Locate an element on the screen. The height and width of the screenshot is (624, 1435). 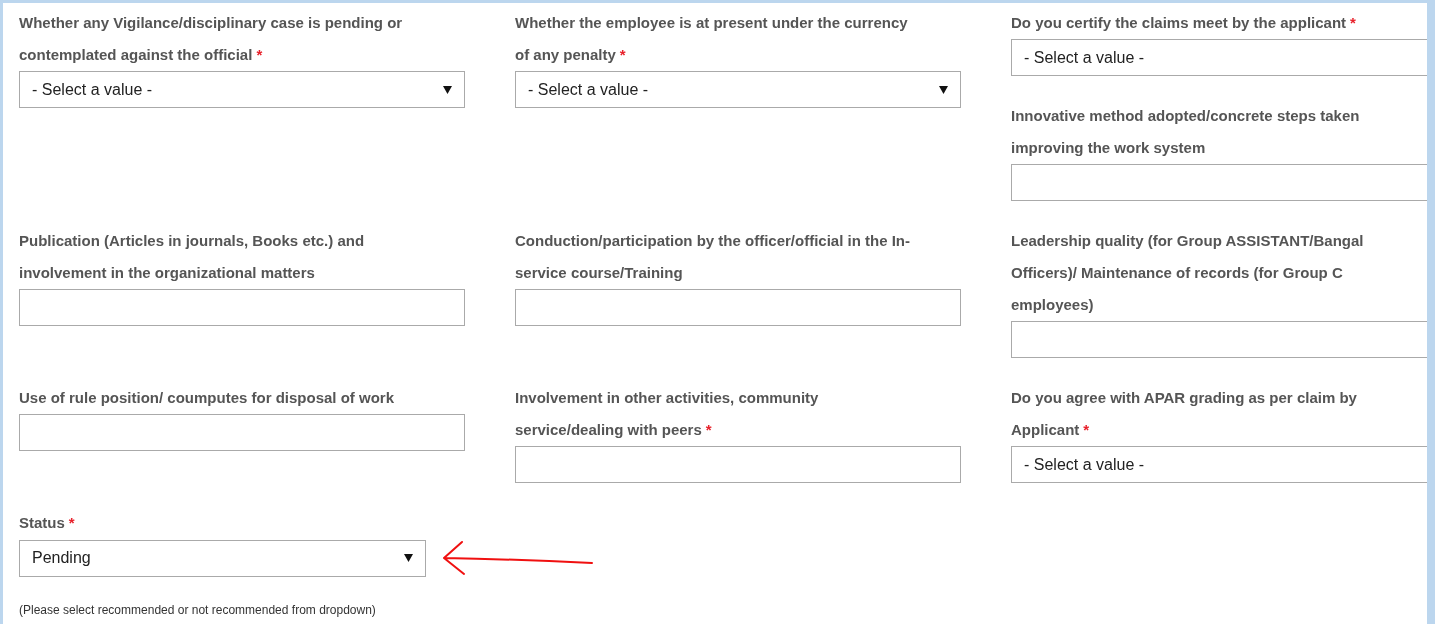
field-label: Do you certify the claims meet by the applicant * is located at coordinates (1183, 23).